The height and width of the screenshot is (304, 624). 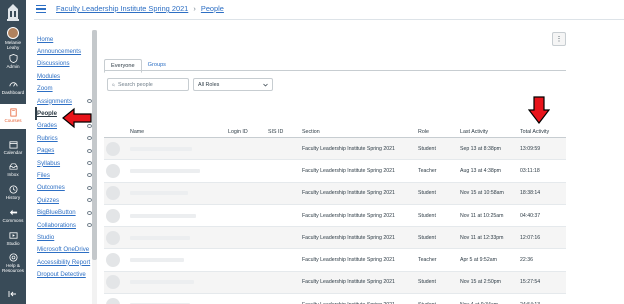 What do you see at coordinates (13, 212) in the screenshot?
I see `commons-icon` at bounding box center [13, 212].